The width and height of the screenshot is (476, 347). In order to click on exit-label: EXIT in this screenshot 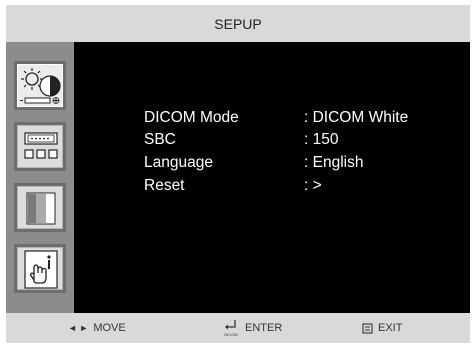, I will do `click(390, 328)`.